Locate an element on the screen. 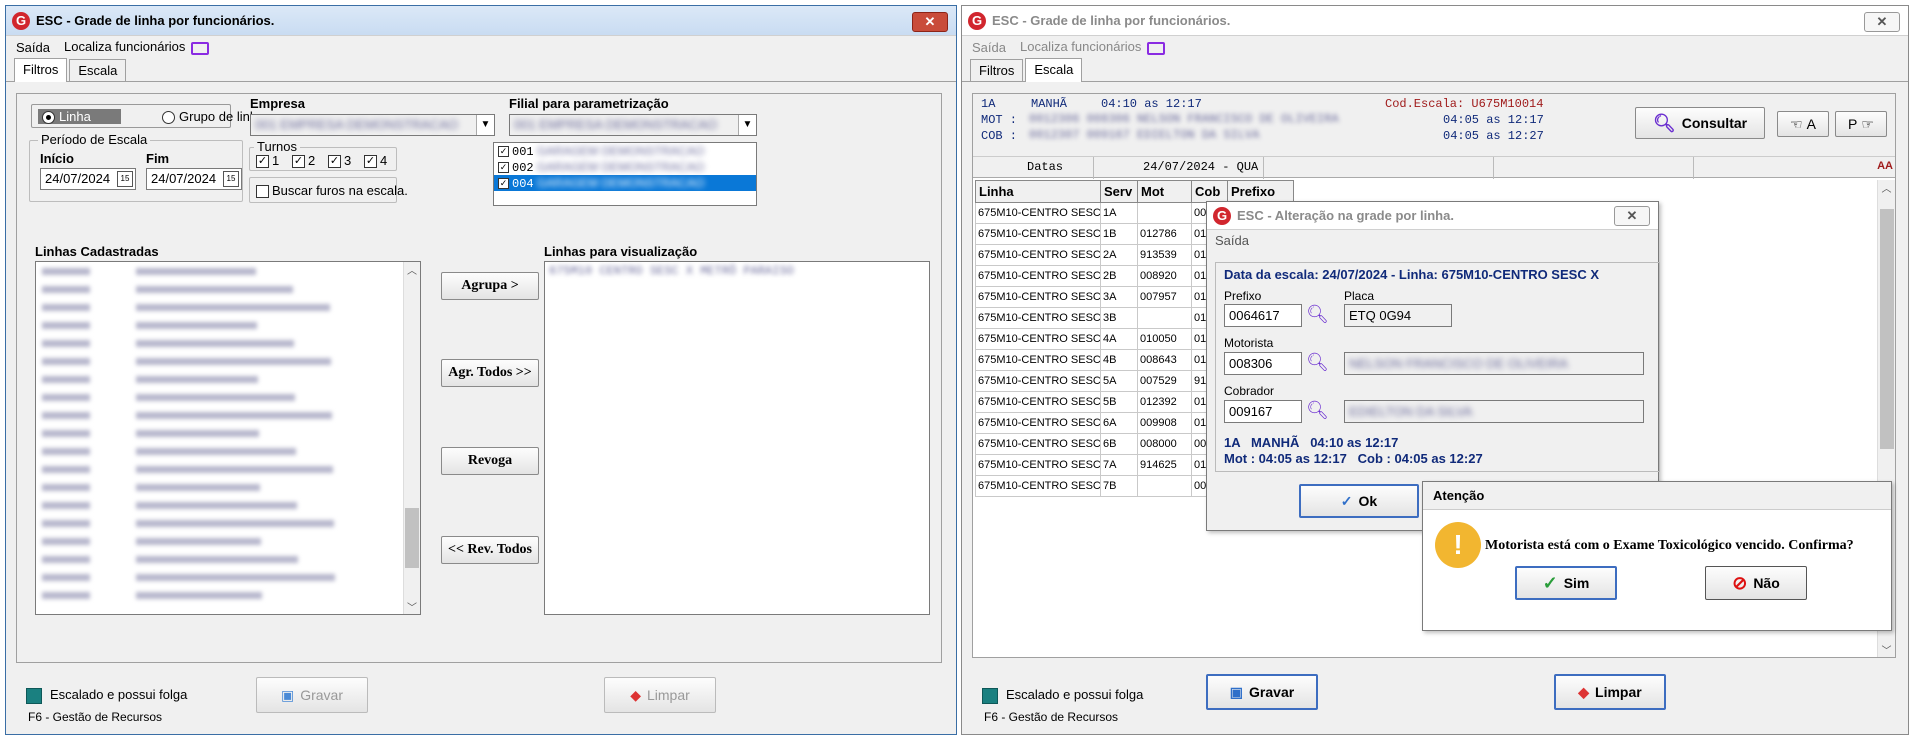  turno-2-checkbox: ✓ 2 is located at coordinates (304, 161).